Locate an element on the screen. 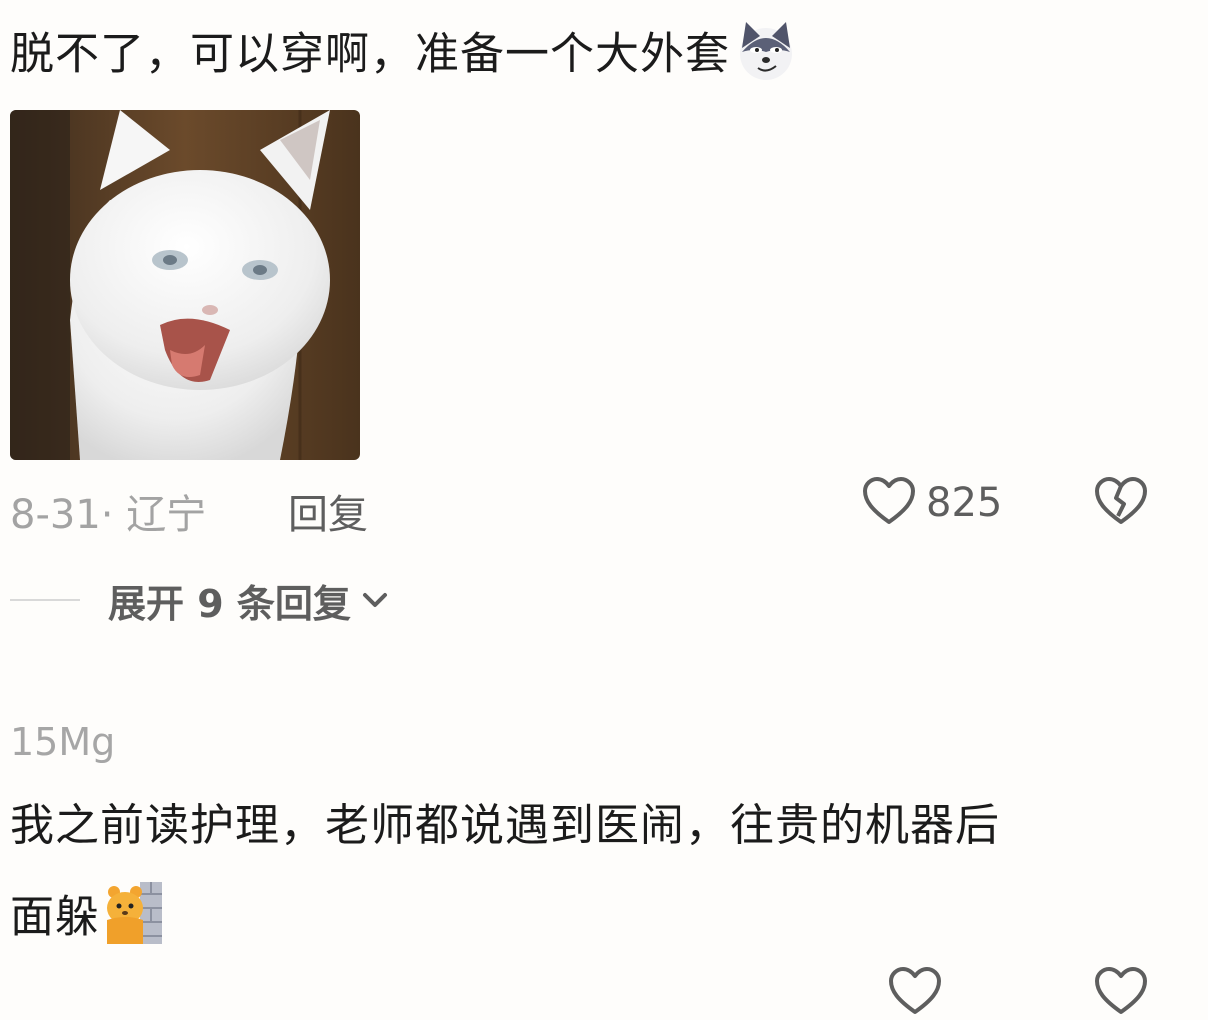 The image size is (1208, 1020). like-count: 825 is located at coordinates (964, 503).